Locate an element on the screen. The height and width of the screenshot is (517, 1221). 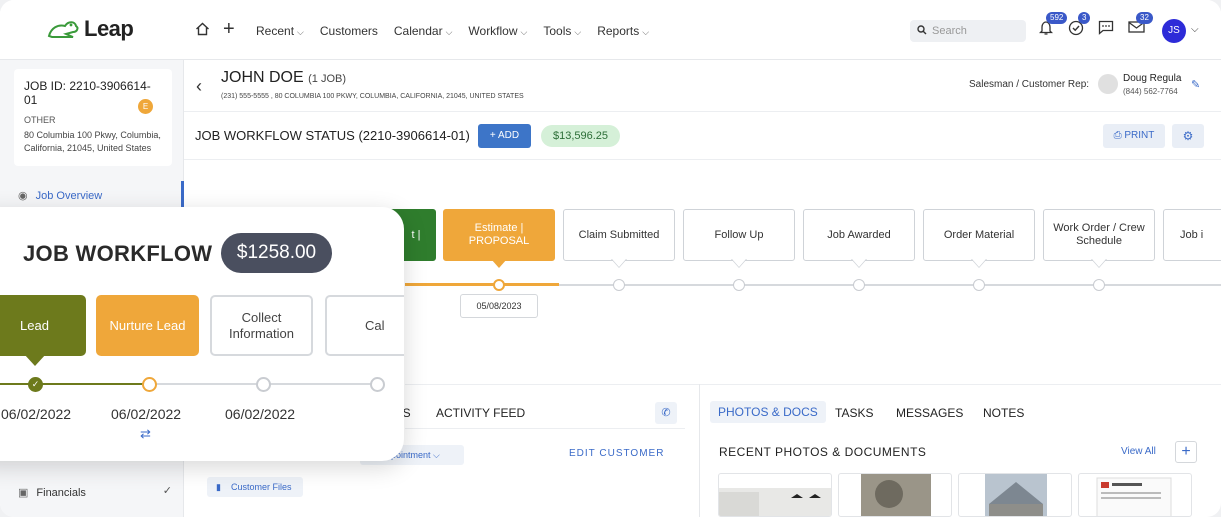
edit-customer-link: EDIT CUSTOMER is located at coordinates (616, 453).